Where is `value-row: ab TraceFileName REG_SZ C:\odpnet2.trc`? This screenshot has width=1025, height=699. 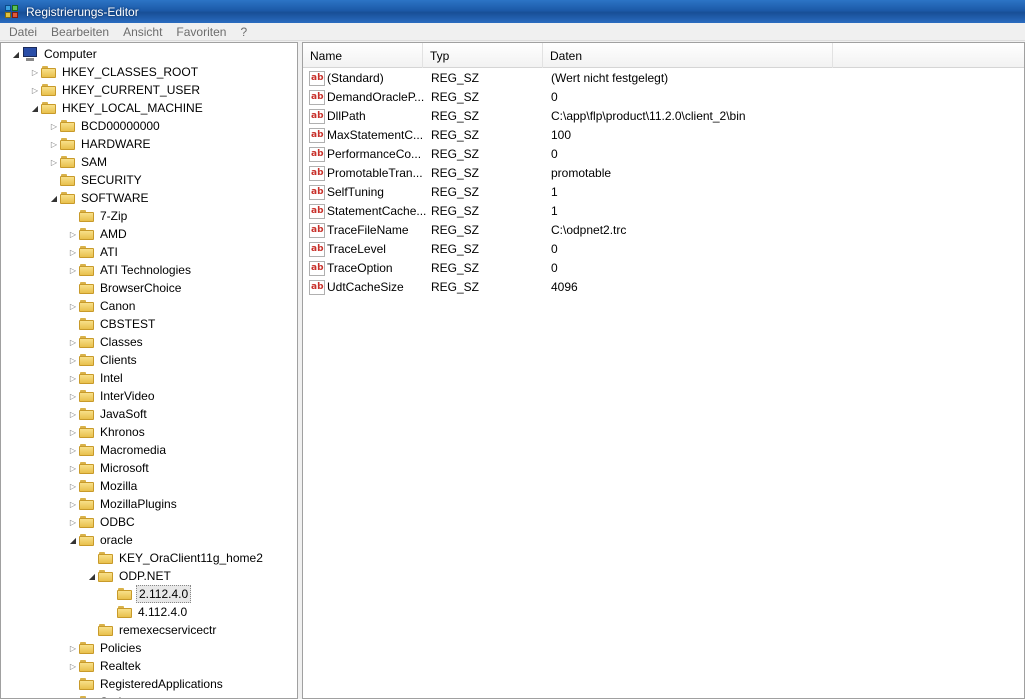
value-row: ab TraceFileName REG_SZ C:\odpnet2.trc is located at coordinates (663, 230).